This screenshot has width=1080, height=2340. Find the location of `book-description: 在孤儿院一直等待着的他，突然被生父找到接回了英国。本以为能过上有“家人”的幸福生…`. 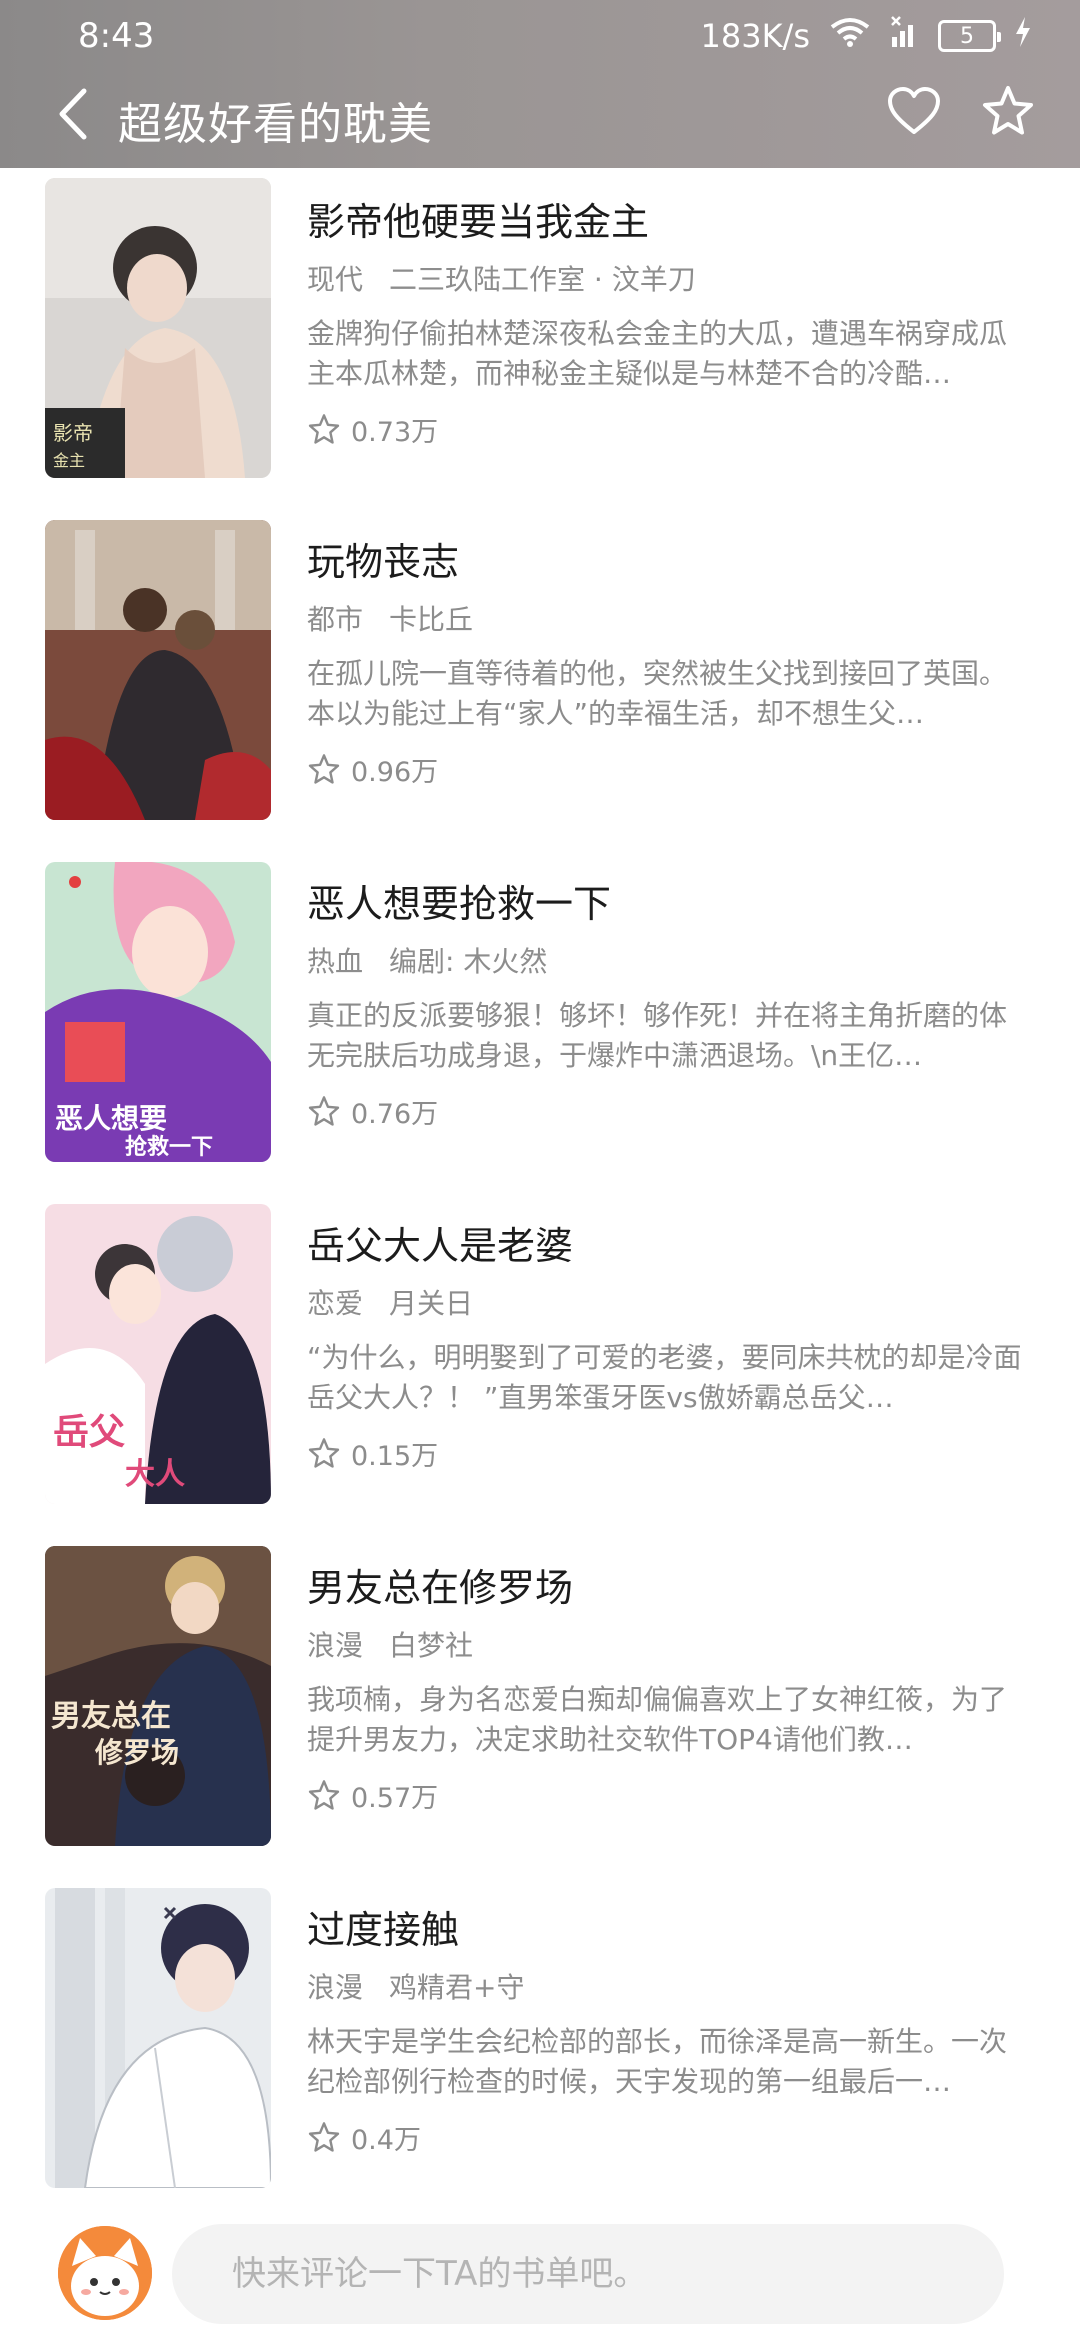

book-description: 在孤儿院一直等待着的他，突然被生父找到接回了英国。本以为能过上有“家人”的幸福生… is located at coordinates (657, 693).